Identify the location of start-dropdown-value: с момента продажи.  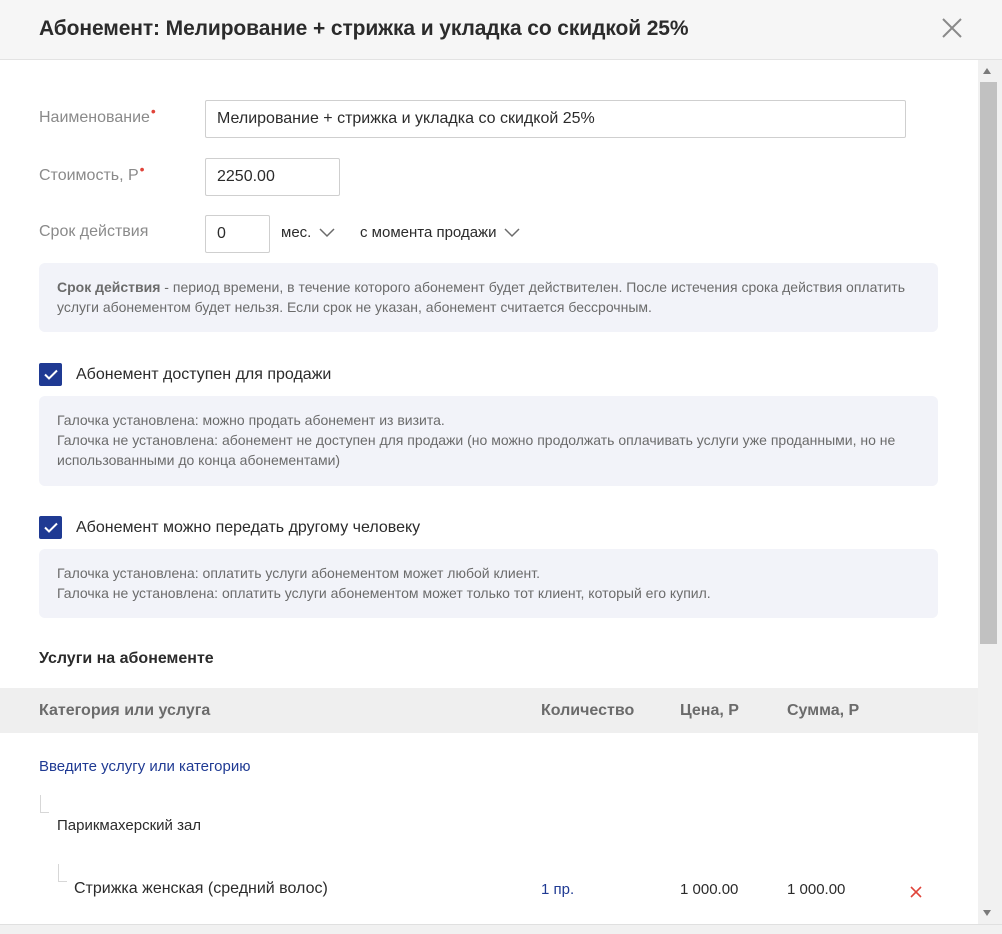
(428, 232).